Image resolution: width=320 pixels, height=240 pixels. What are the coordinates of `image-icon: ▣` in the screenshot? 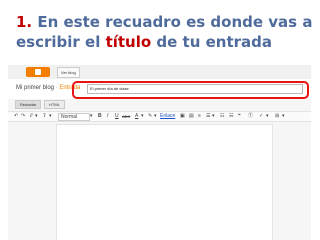 It's located at (182, 116).